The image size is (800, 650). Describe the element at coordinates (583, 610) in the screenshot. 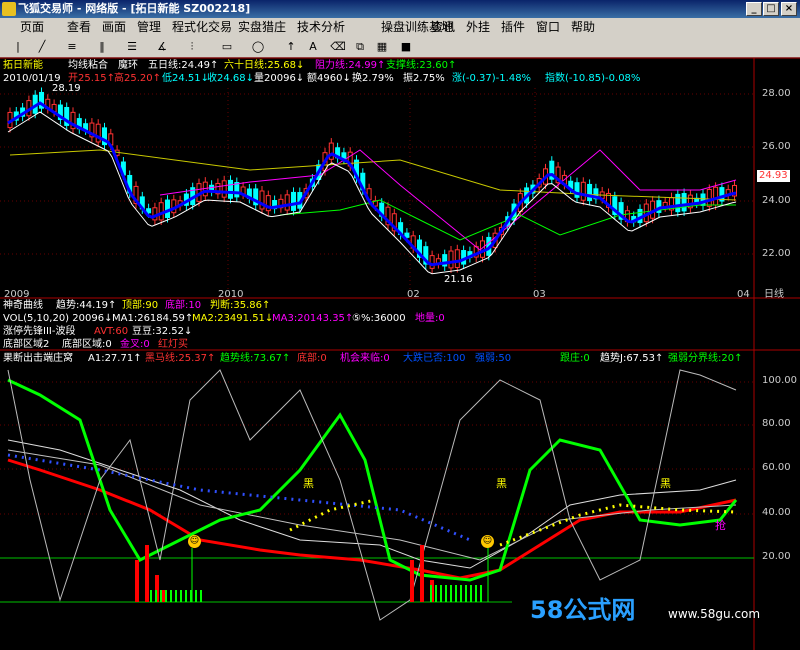

I see `watermark-title: 58公式网` at that location.